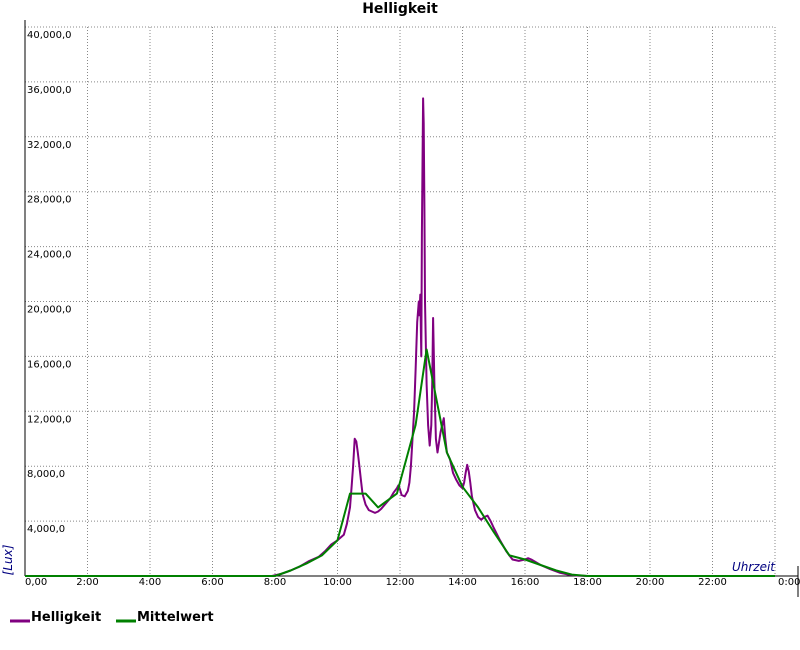  What do you see at coordinates (46, 474) in the screenshot?
I see `y-tick-label-2: 8,000,0` at bounding box center [46, 474].